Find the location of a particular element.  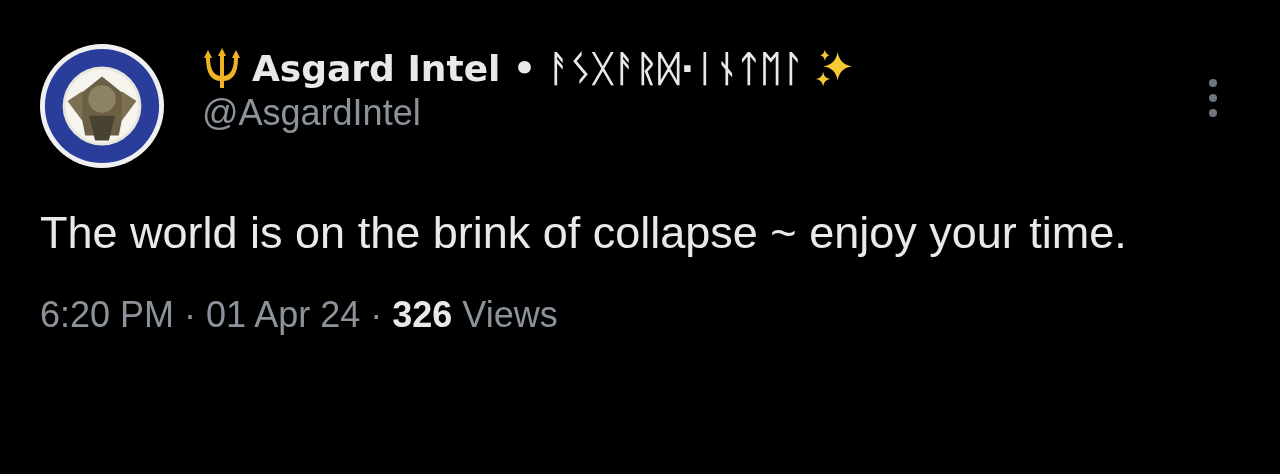

trident-icon is located at coordinates (222, 68).